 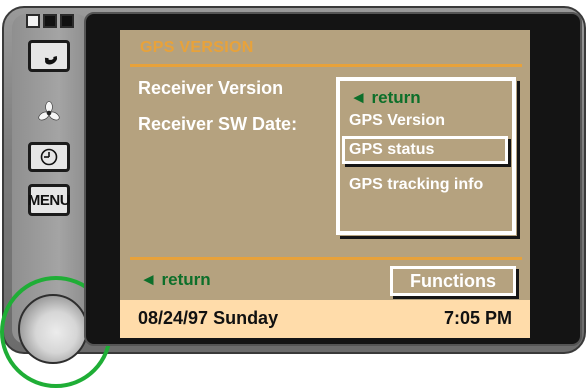 What do you see at coordinates (477, 318) in the screenshot?
I see `status-time: 7:05 PM` at bounding box center [477, 318].